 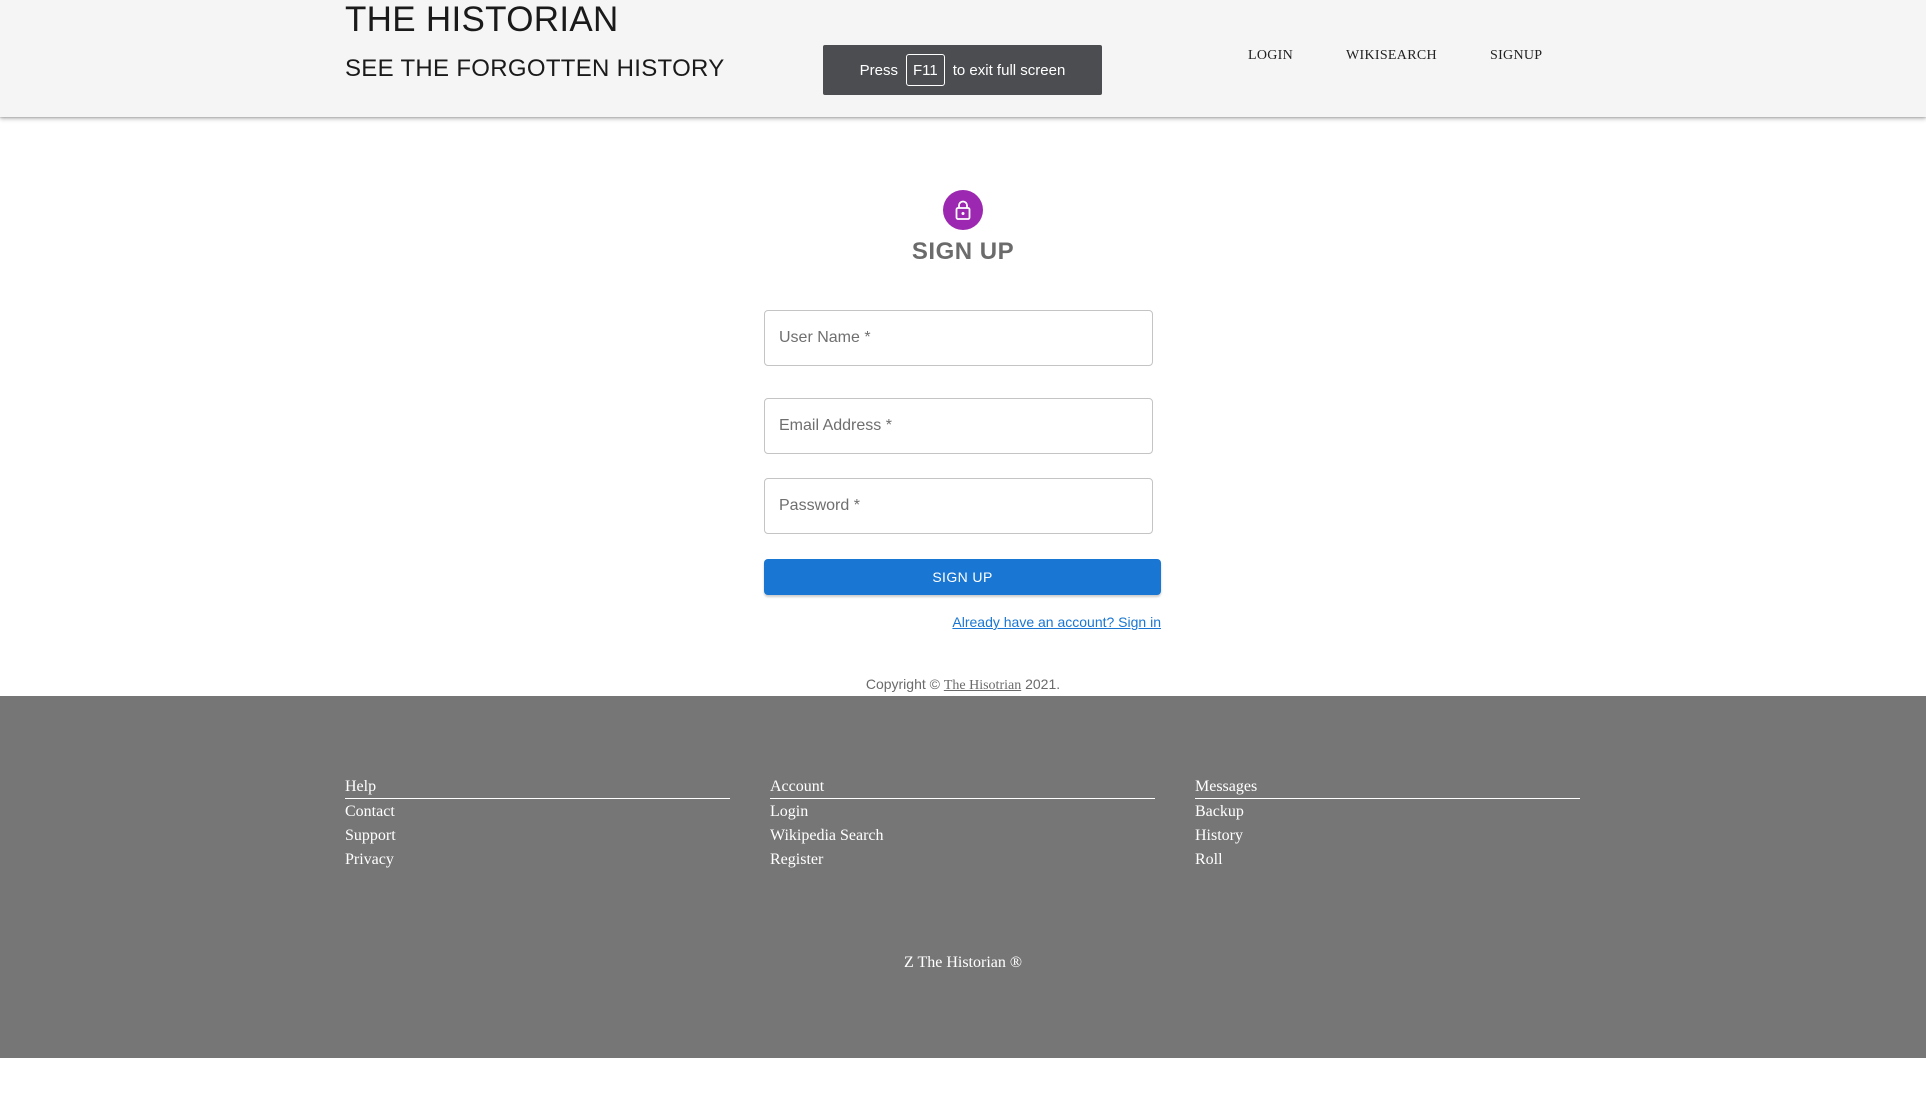 I want to click on username-input, so click(x=958, y=338).